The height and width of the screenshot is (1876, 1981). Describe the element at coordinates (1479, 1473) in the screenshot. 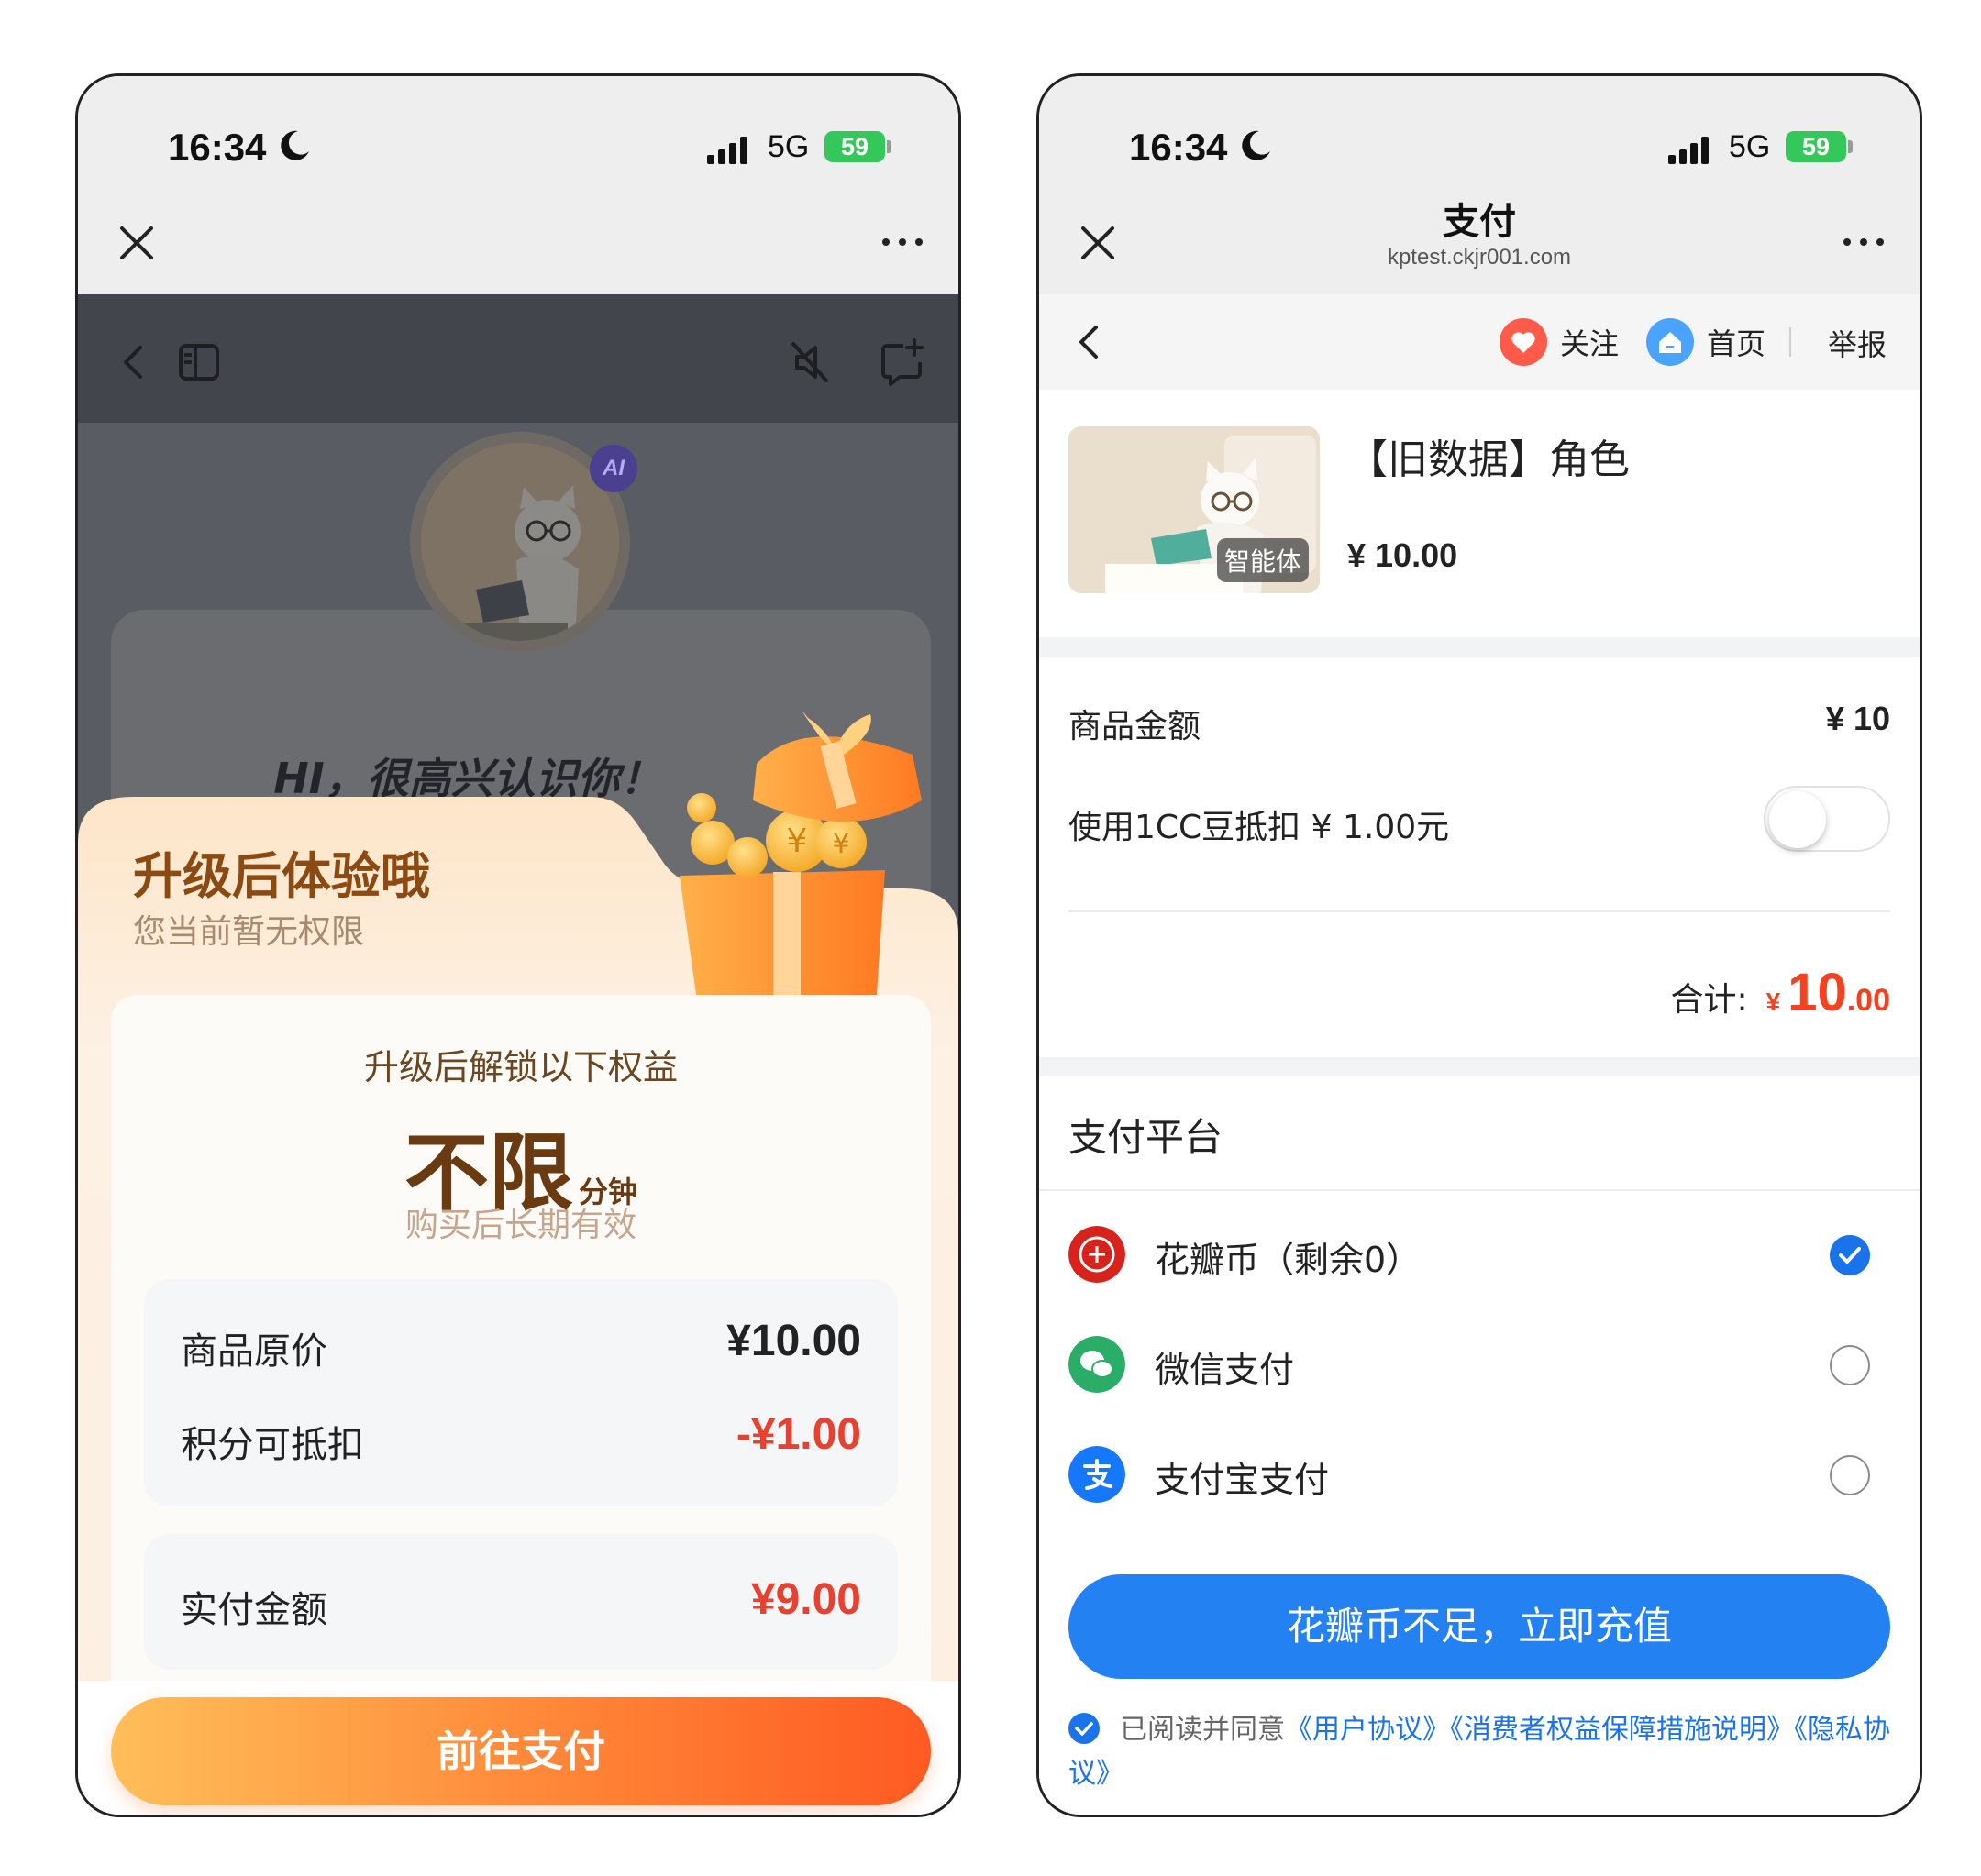

I see `pay-option-alipay: 支付宝支付` at that location.